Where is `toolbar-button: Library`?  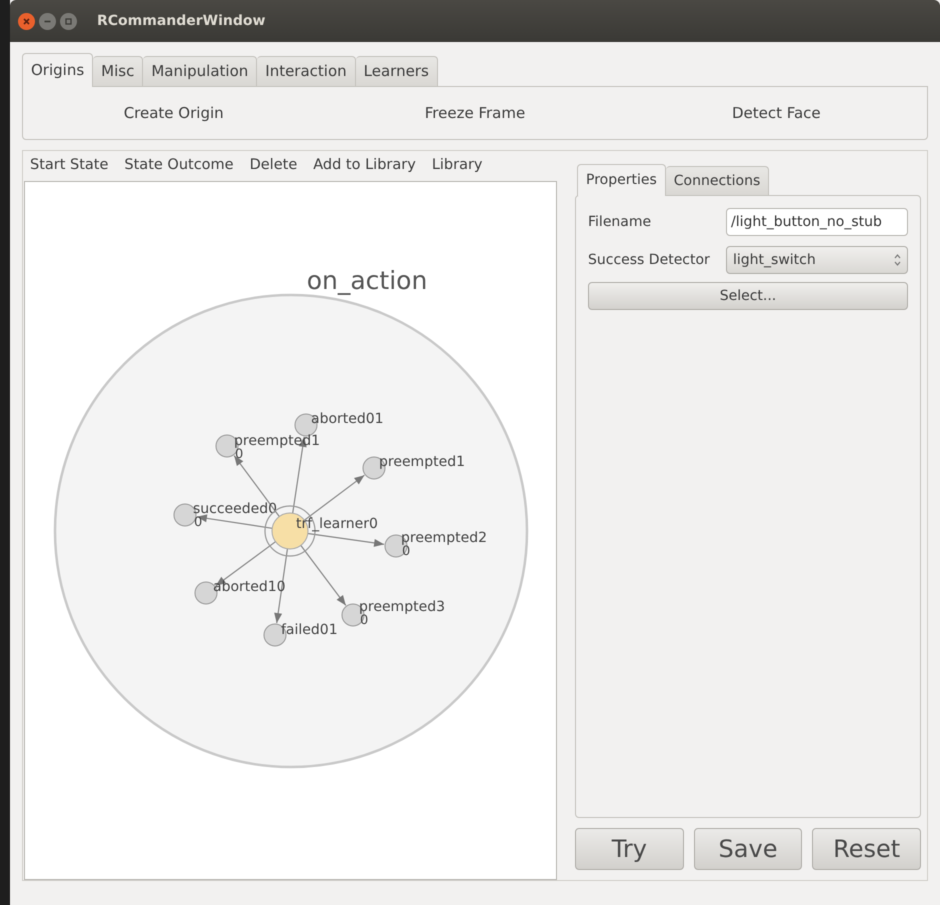 toolbar-button: Library is located at coordinates (457, 166).